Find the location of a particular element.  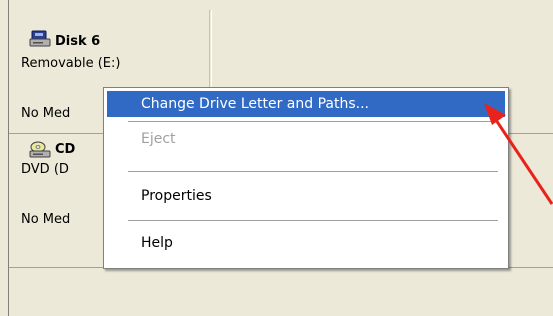

empty-area is located at coordinates (281, 292).